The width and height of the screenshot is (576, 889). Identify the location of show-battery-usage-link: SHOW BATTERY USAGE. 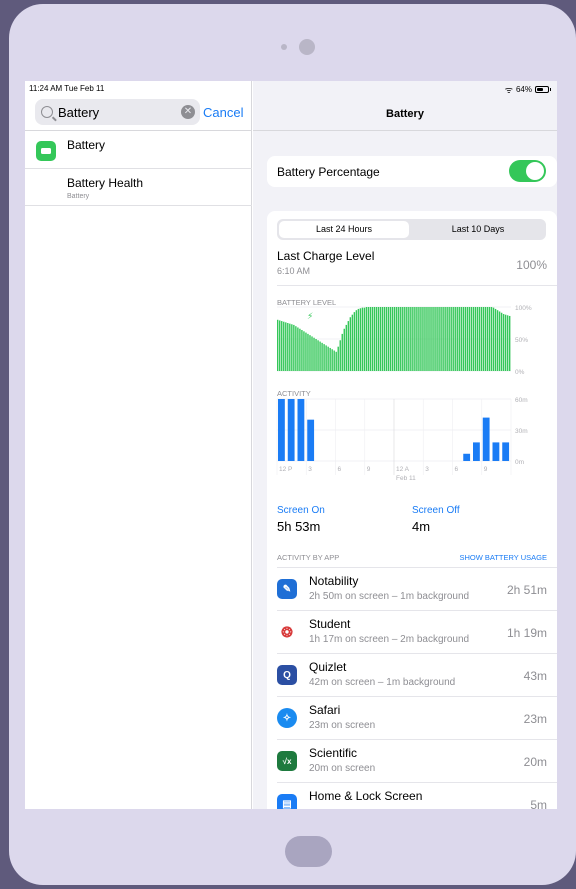
(503, 557).